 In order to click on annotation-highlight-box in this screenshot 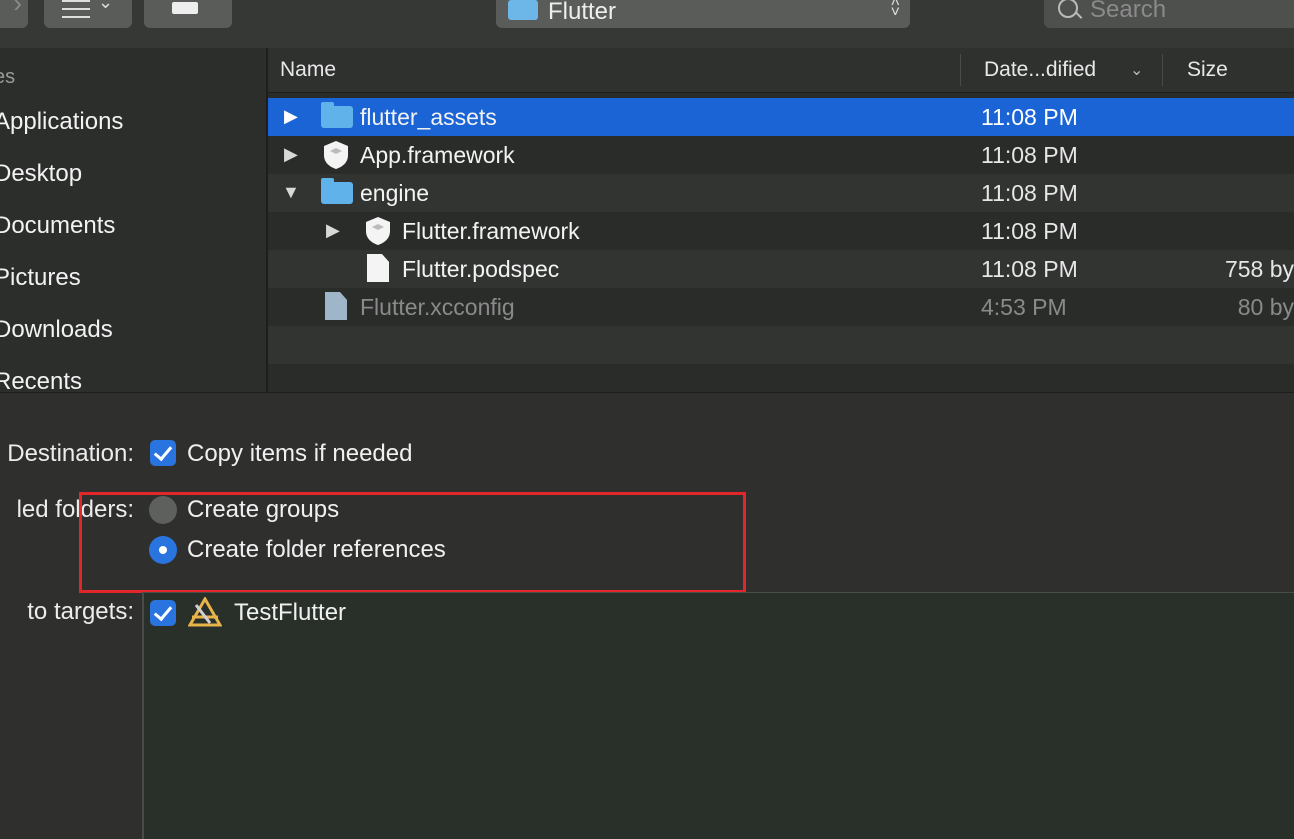, I will do `click(412, 542)`.